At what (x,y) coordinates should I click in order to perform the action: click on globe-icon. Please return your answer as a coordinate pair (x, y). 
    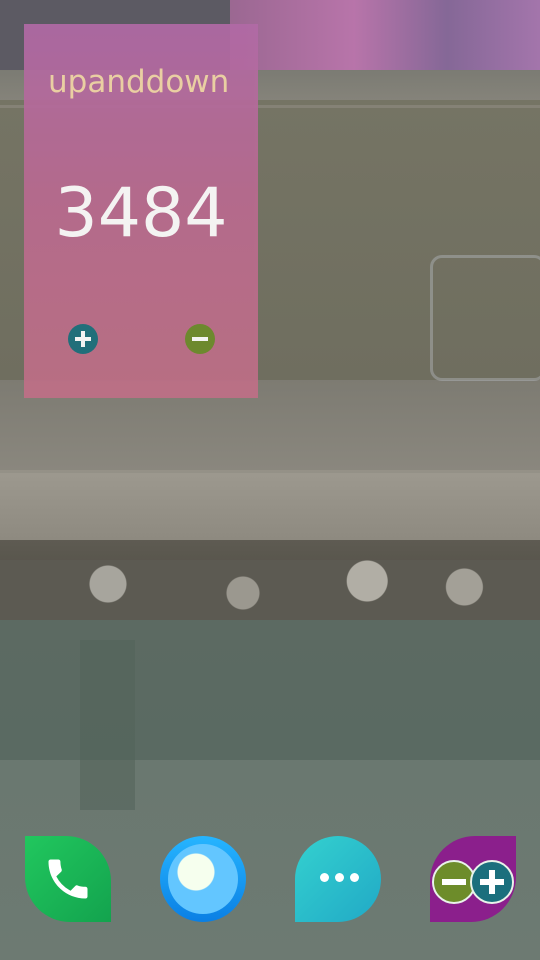
    Looking at the image, I should click on (203, 879).